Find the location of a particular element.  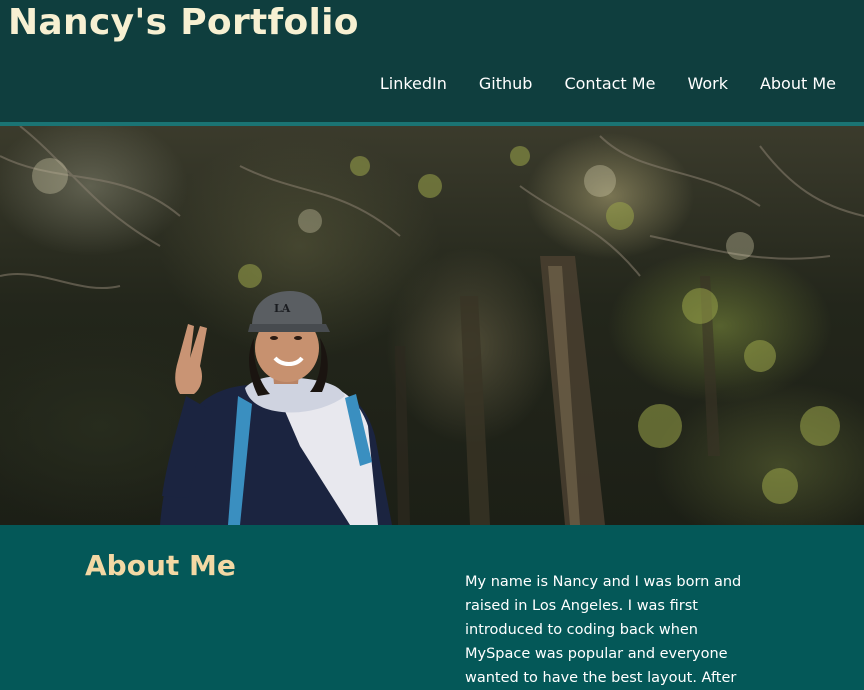

nav-link-linkedin: LinkedIn is located at coordinates (413, 85).